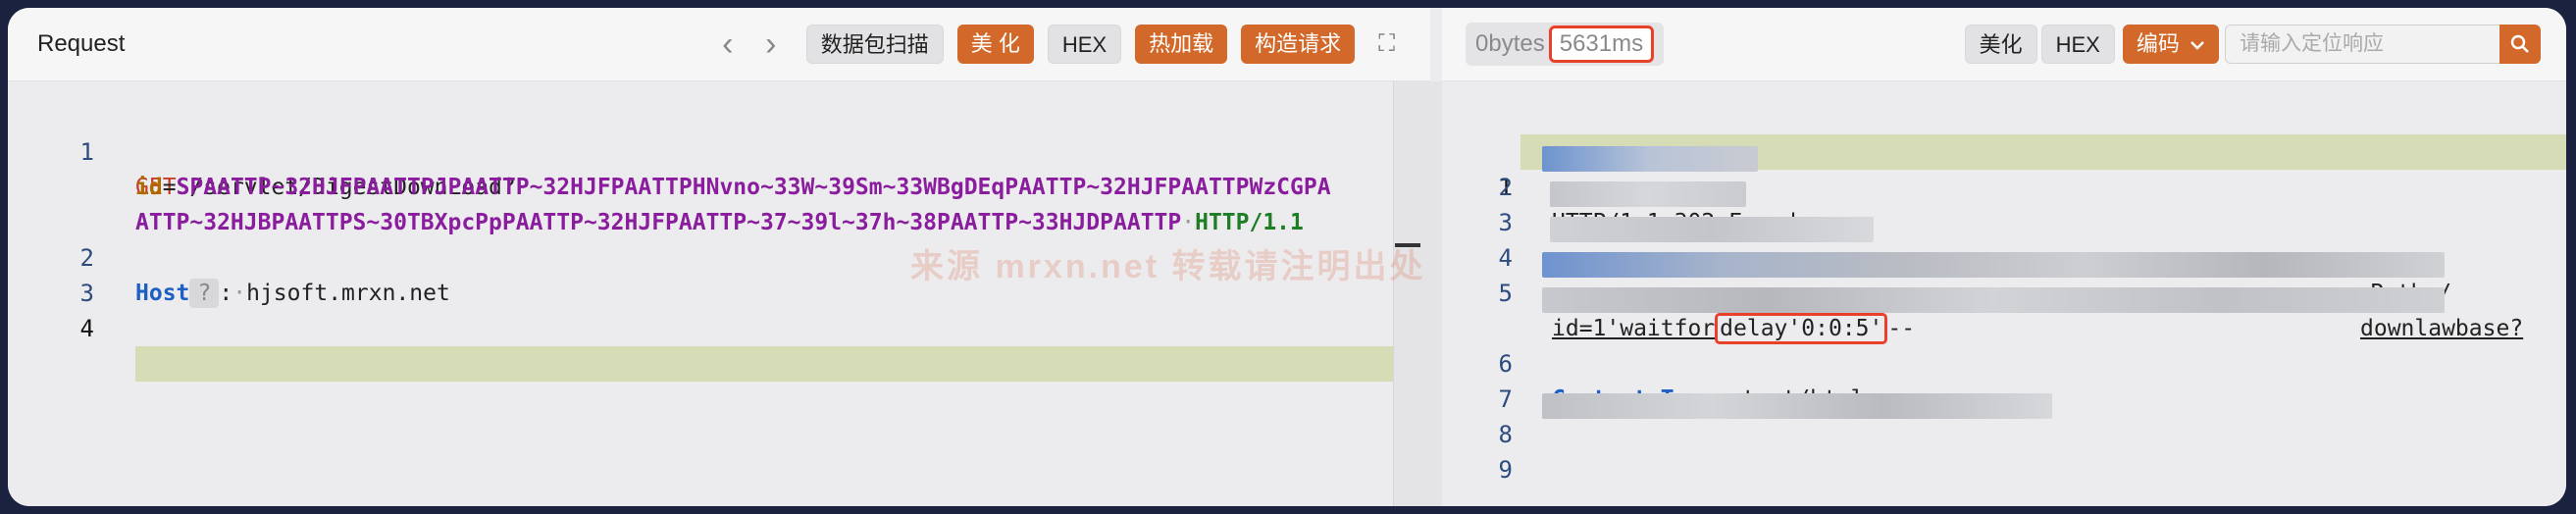 Image resolution: width=2576 pixels, height=514 pixels. I want to click on code-line: 2 Host?:·hjsoft.mrxn.net, so click(264, 276).